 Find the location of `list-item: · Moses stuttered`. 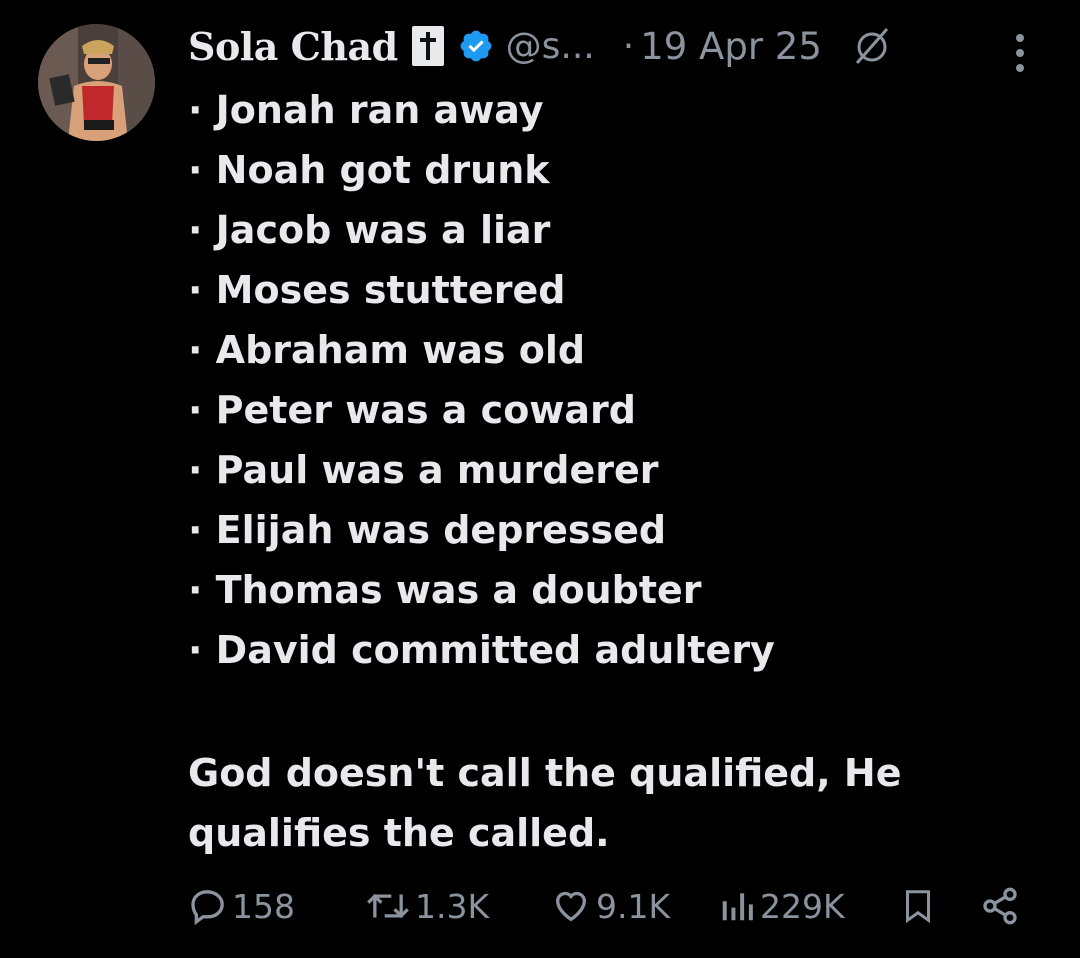

list-item: · Moses stuttered is located at coordinates (377, 290).